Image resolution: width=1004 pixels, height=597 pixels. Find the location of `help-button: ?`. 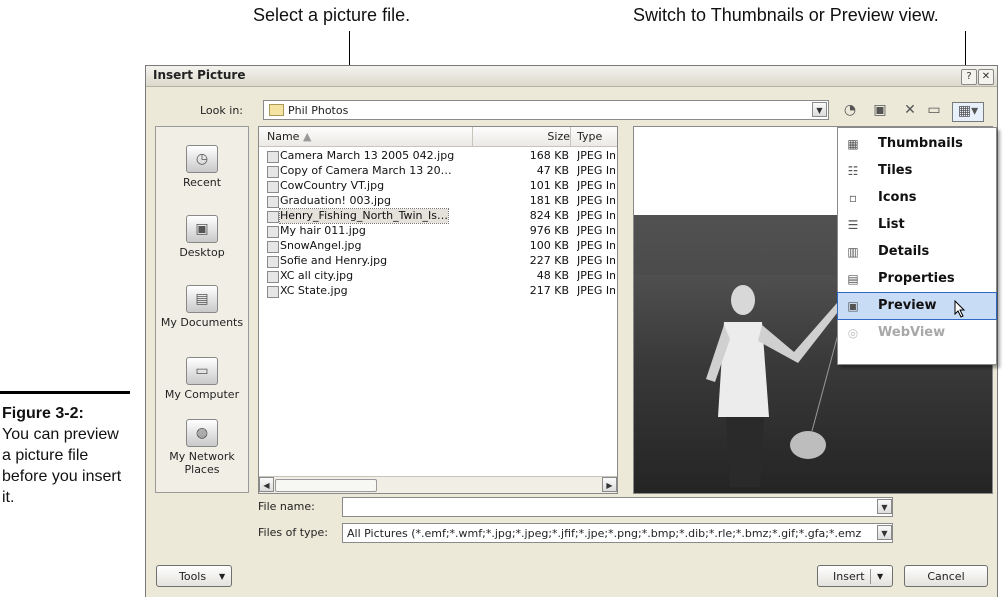

help-button: ? is located at coordinates (969, 77).